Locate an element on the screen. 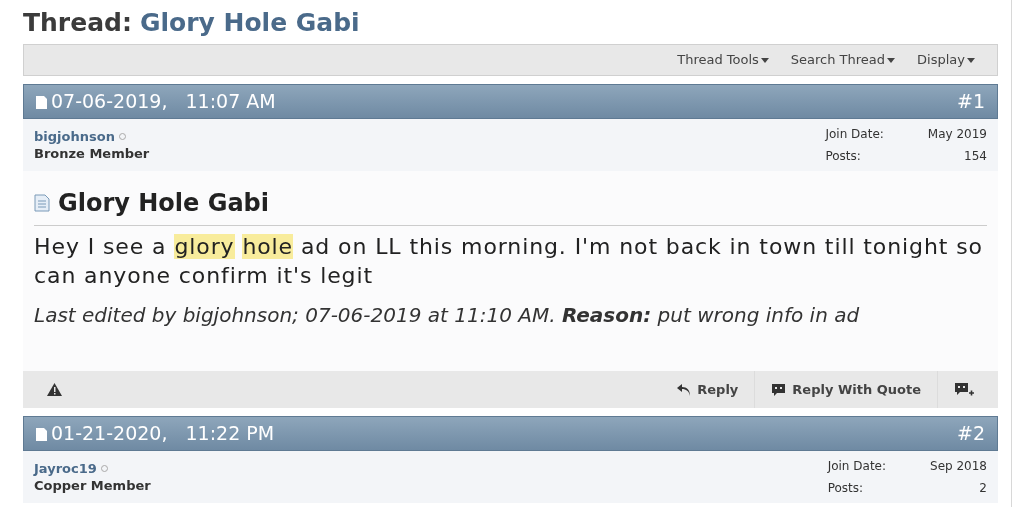 This screenshot has width=1024, height=507. username: Jayroc19 is located at coordinates (65, 469).